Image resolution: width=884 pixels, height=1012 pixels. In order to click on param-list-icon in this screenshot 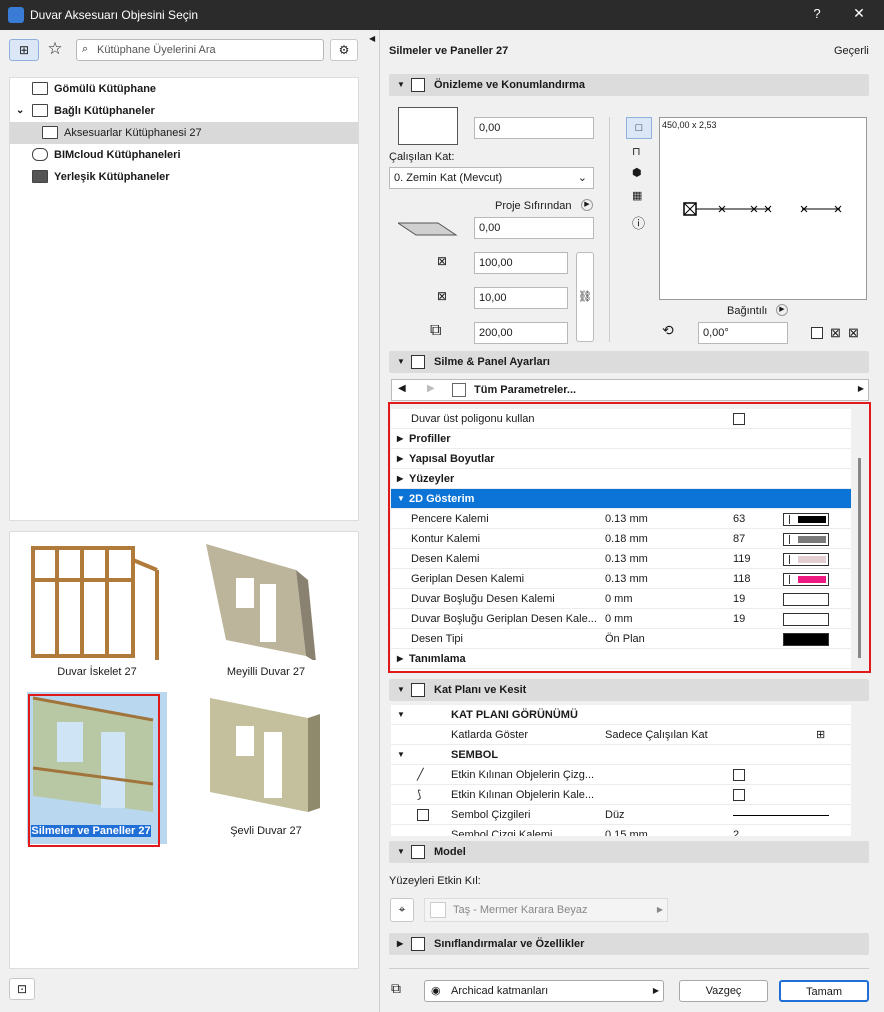, I will do `click(459, 390)`.